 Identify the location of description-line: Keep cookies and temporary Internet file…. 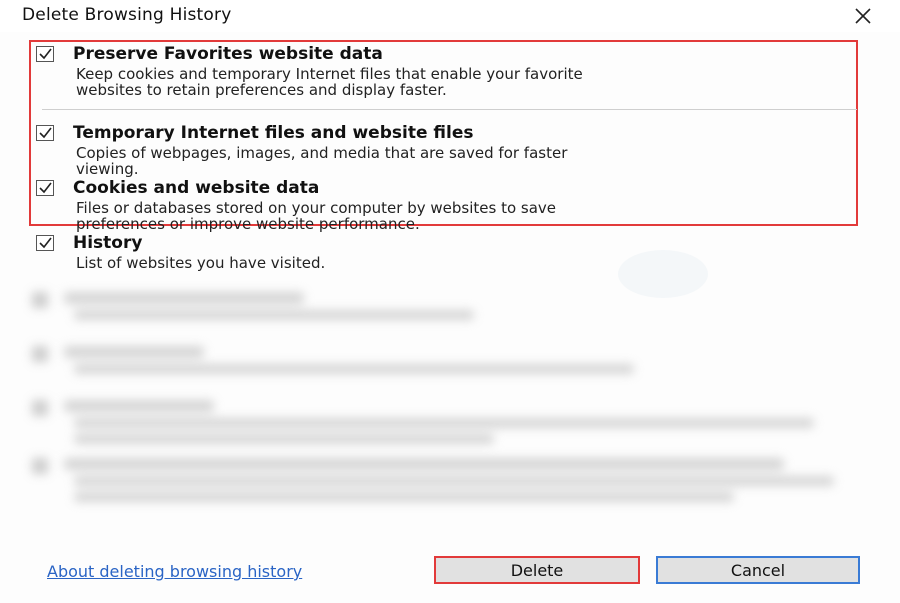
(329, 74).